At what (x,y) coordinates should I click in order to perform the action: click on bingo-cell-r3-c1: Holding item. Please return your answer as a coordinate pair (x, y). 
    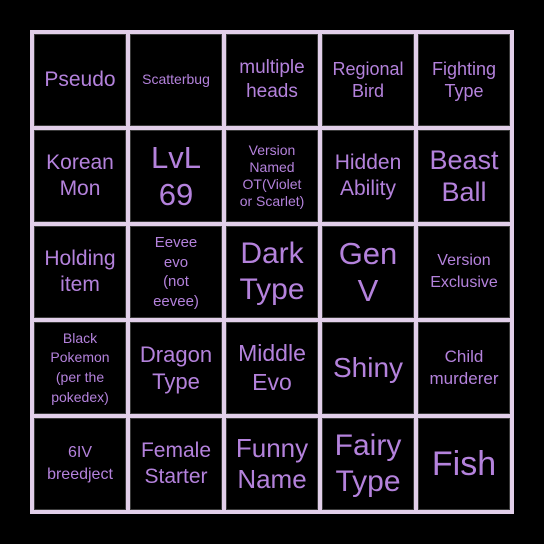
    Looking at the image, I should click on (80, 272).